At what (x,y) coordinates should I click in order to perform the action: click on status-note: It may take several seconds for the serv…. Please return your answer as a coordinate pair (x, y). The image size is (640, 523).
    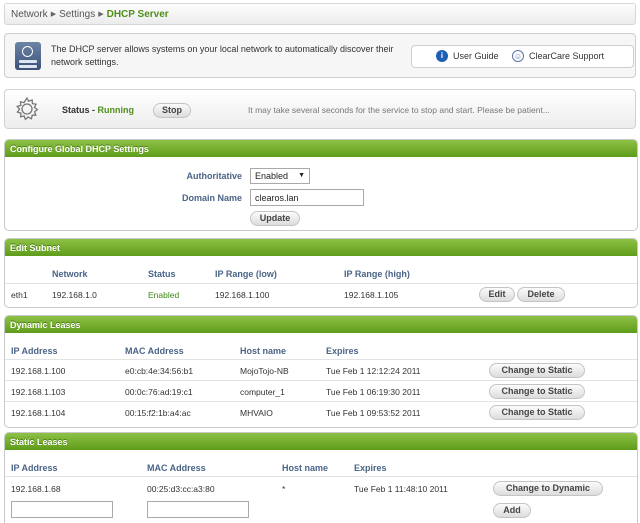
    Looking at the image, I should click on (399, 110).